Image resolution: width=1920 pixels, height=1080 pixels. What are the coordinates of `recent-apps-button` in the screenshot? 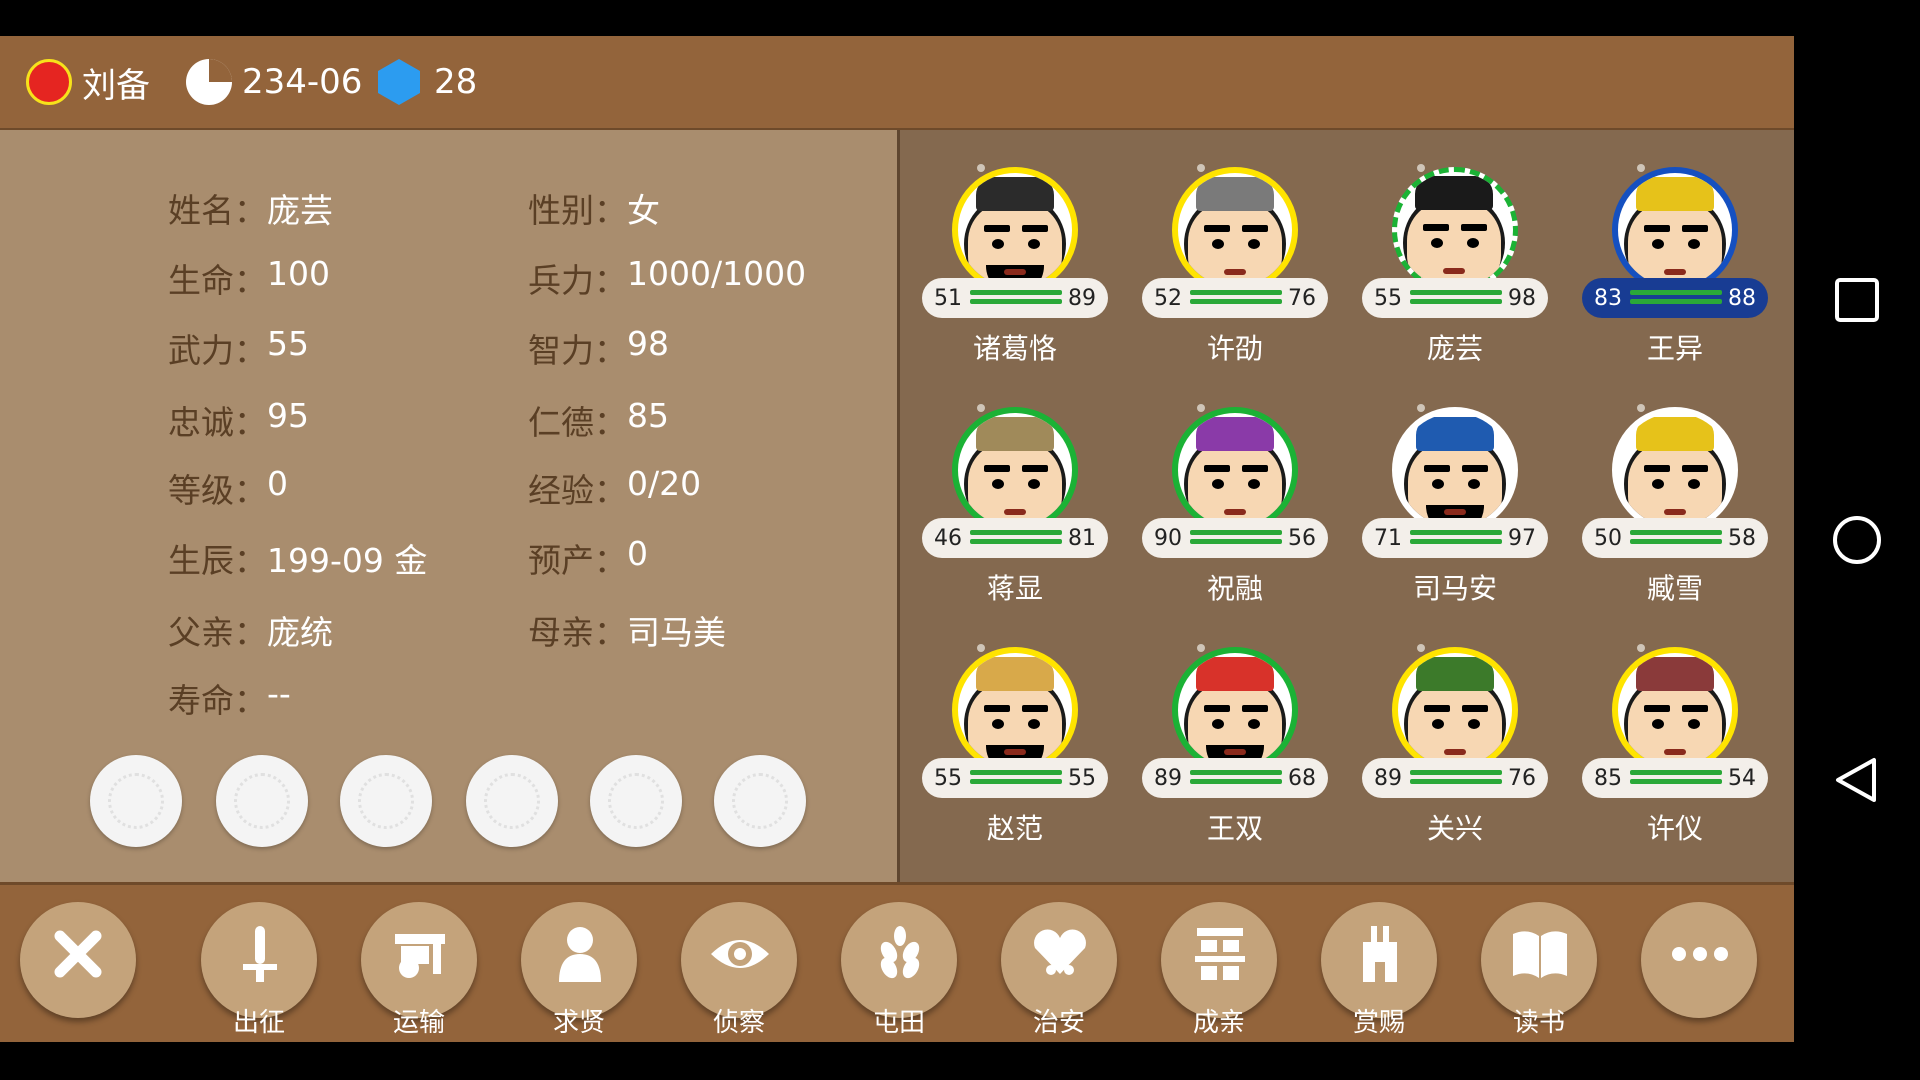 It's located at (1857, 300).